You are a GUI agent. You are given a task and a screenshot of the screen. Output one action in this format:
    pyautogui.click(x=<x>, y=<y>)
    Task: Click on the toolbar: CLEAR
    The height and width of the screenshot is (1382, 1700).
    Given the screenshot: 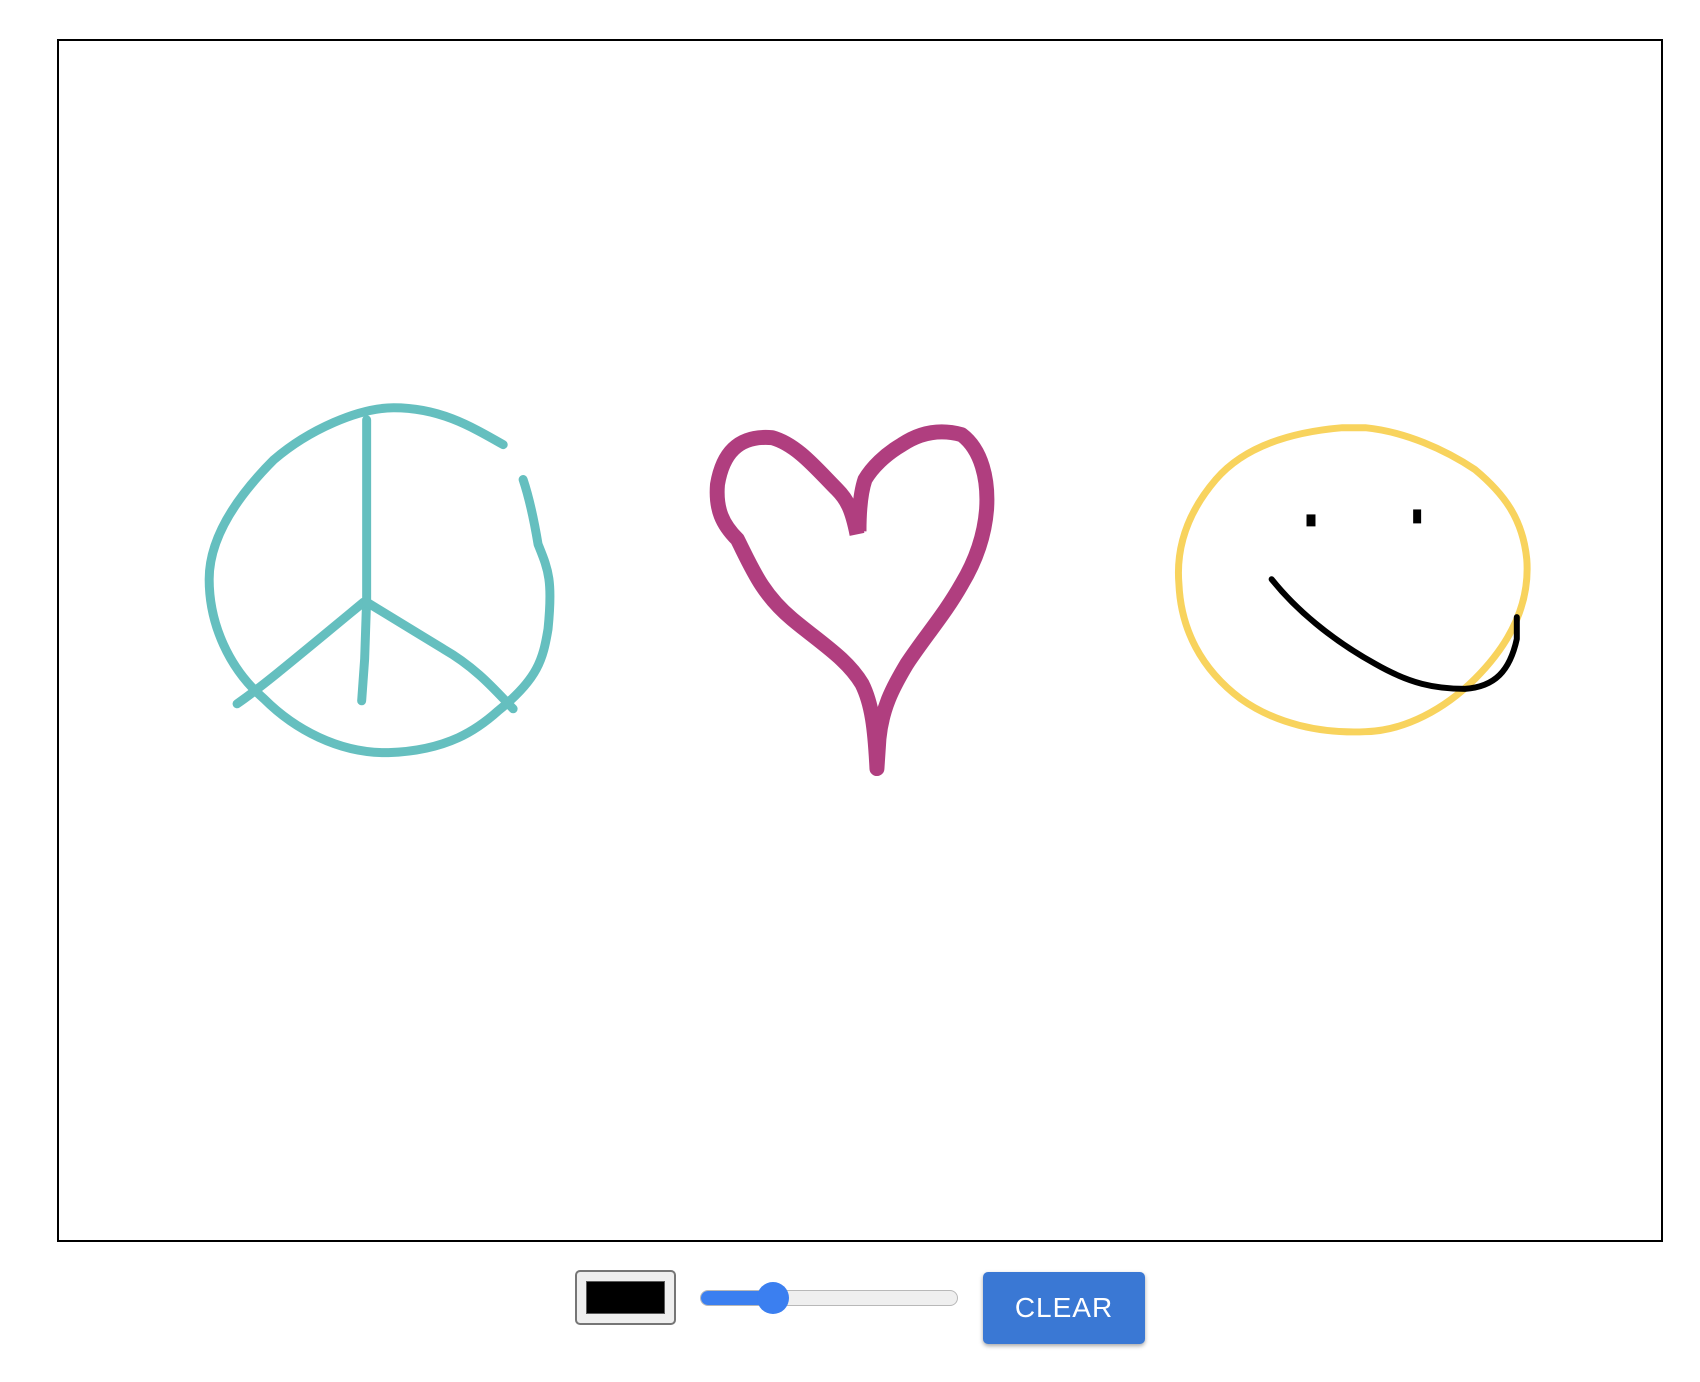 What is the action you would take?
    pyautogui.click(x=850, y=1310)
    